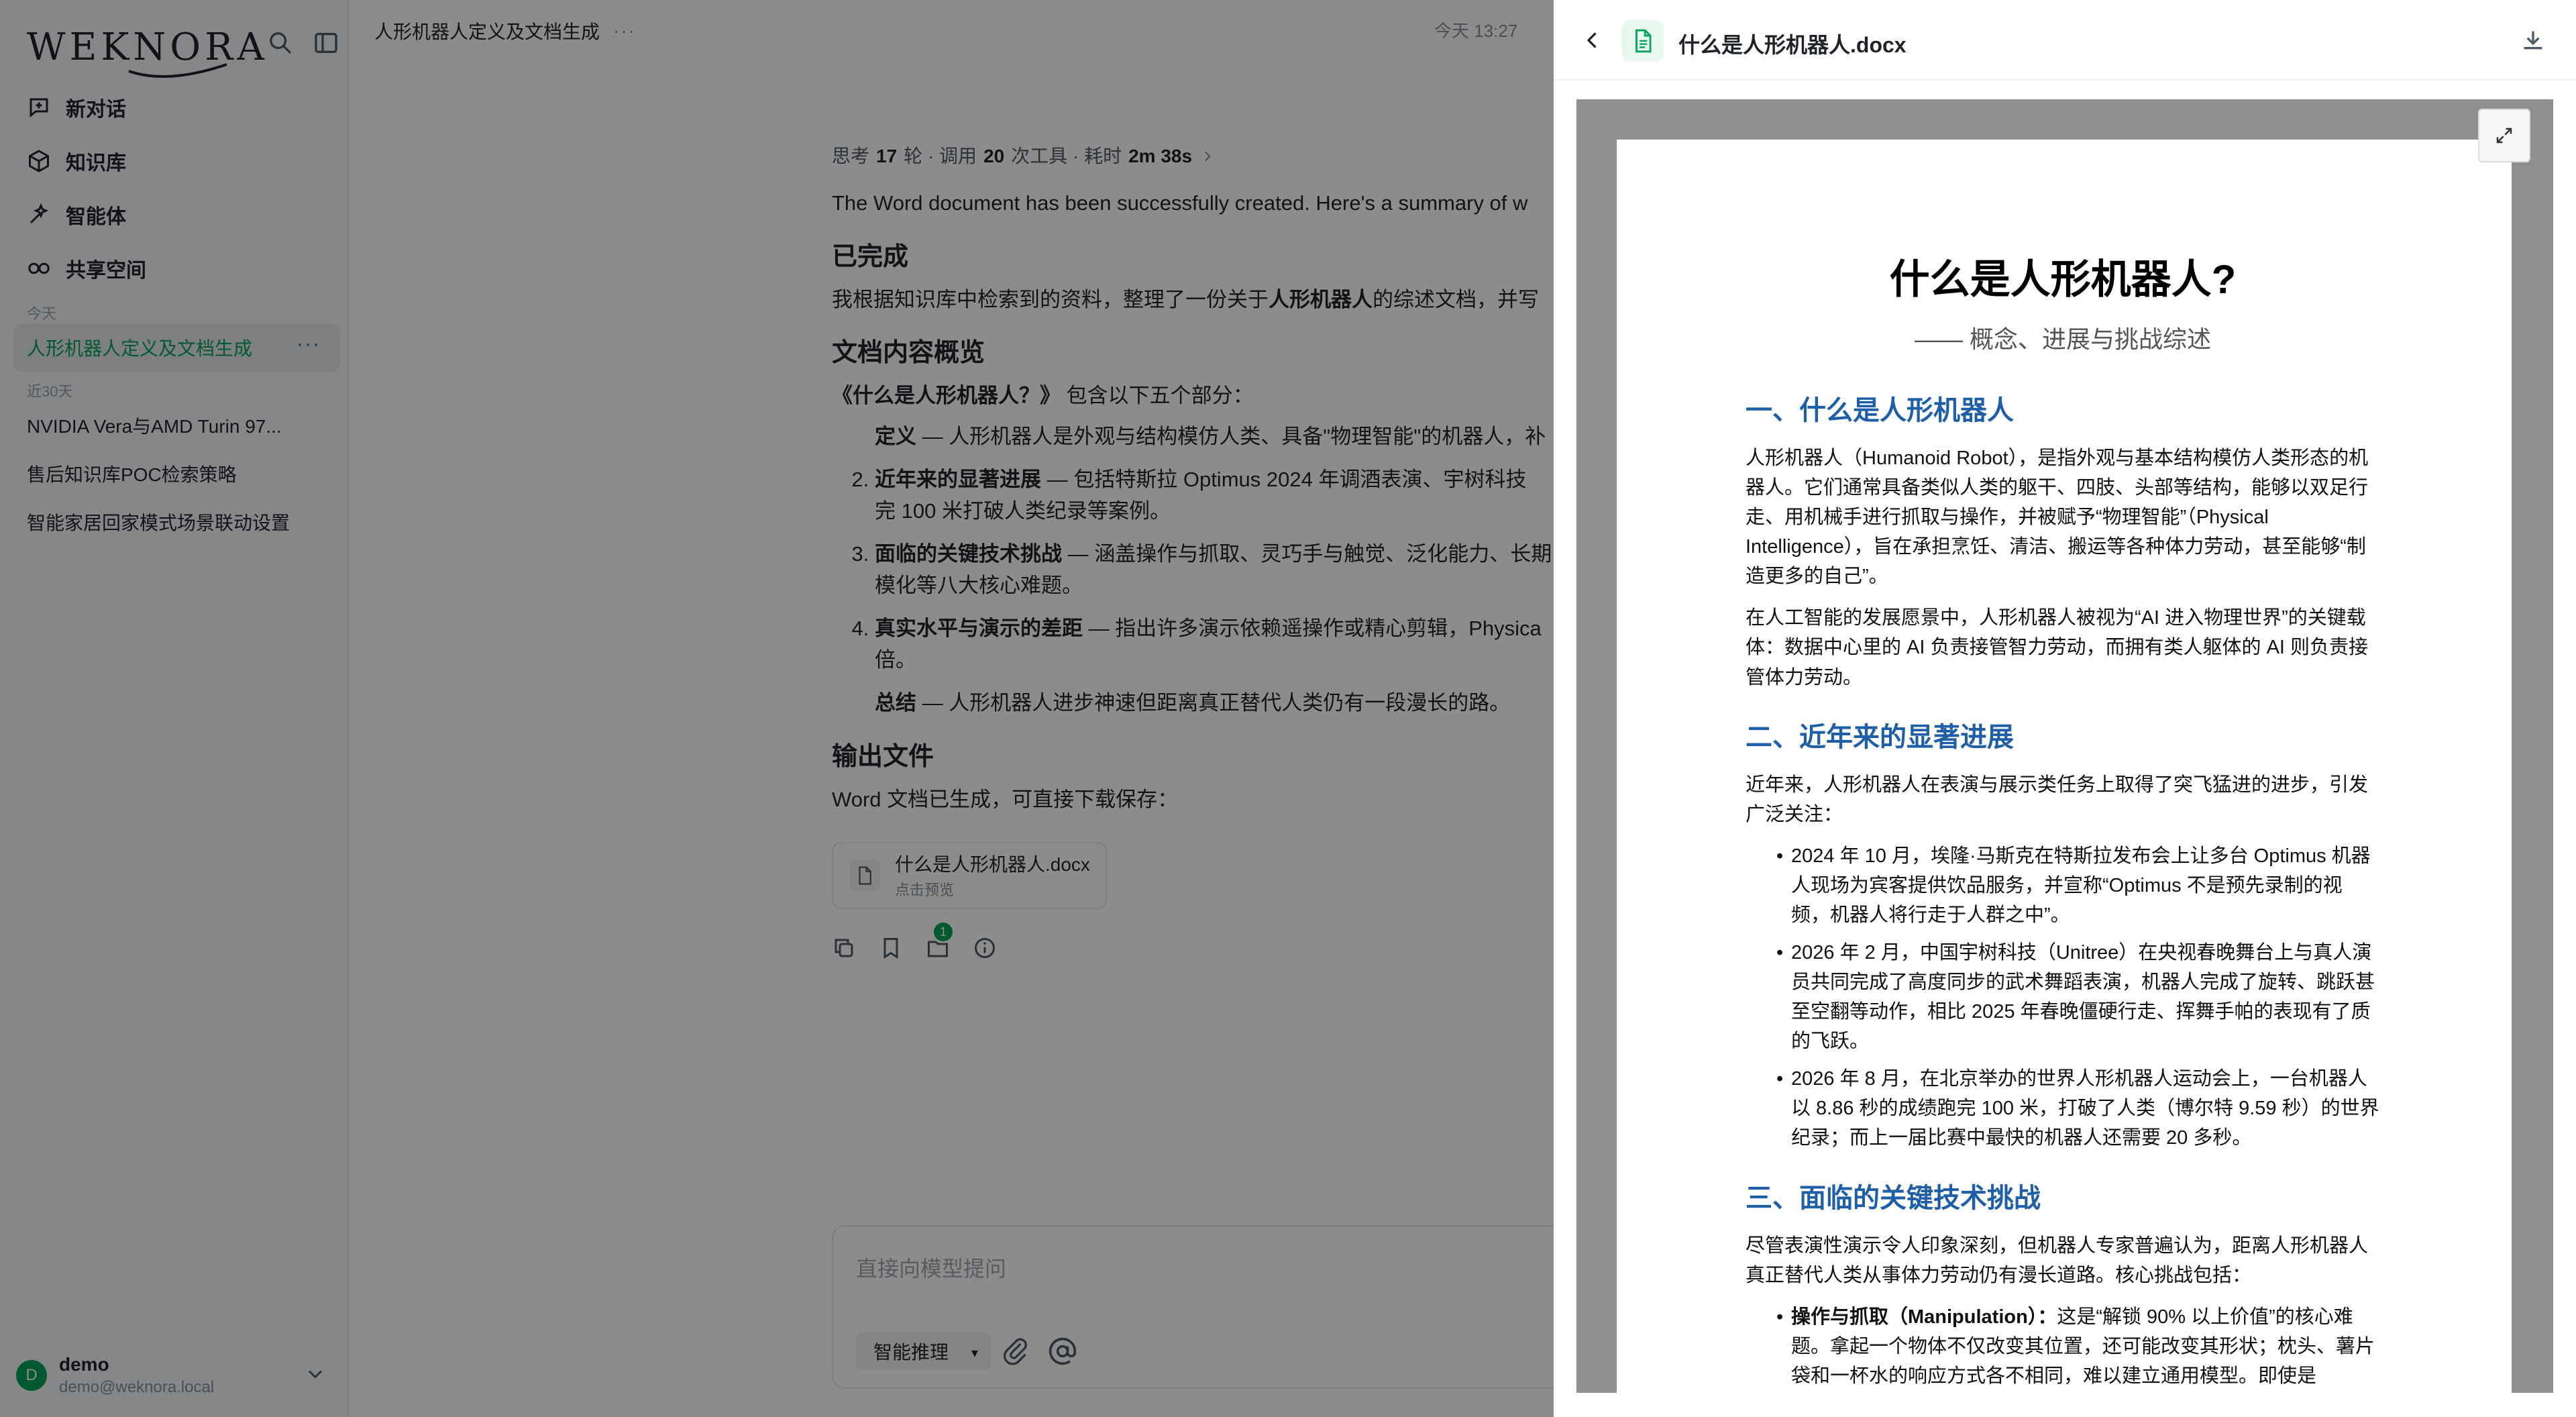 The height and width of the screenshot is (1417, 2576). What do you see at coordinates (1792, 45) in the screenshot?
I see `preview-title: 什么是人形机器人.docx` at bounding box center [1792, 45].